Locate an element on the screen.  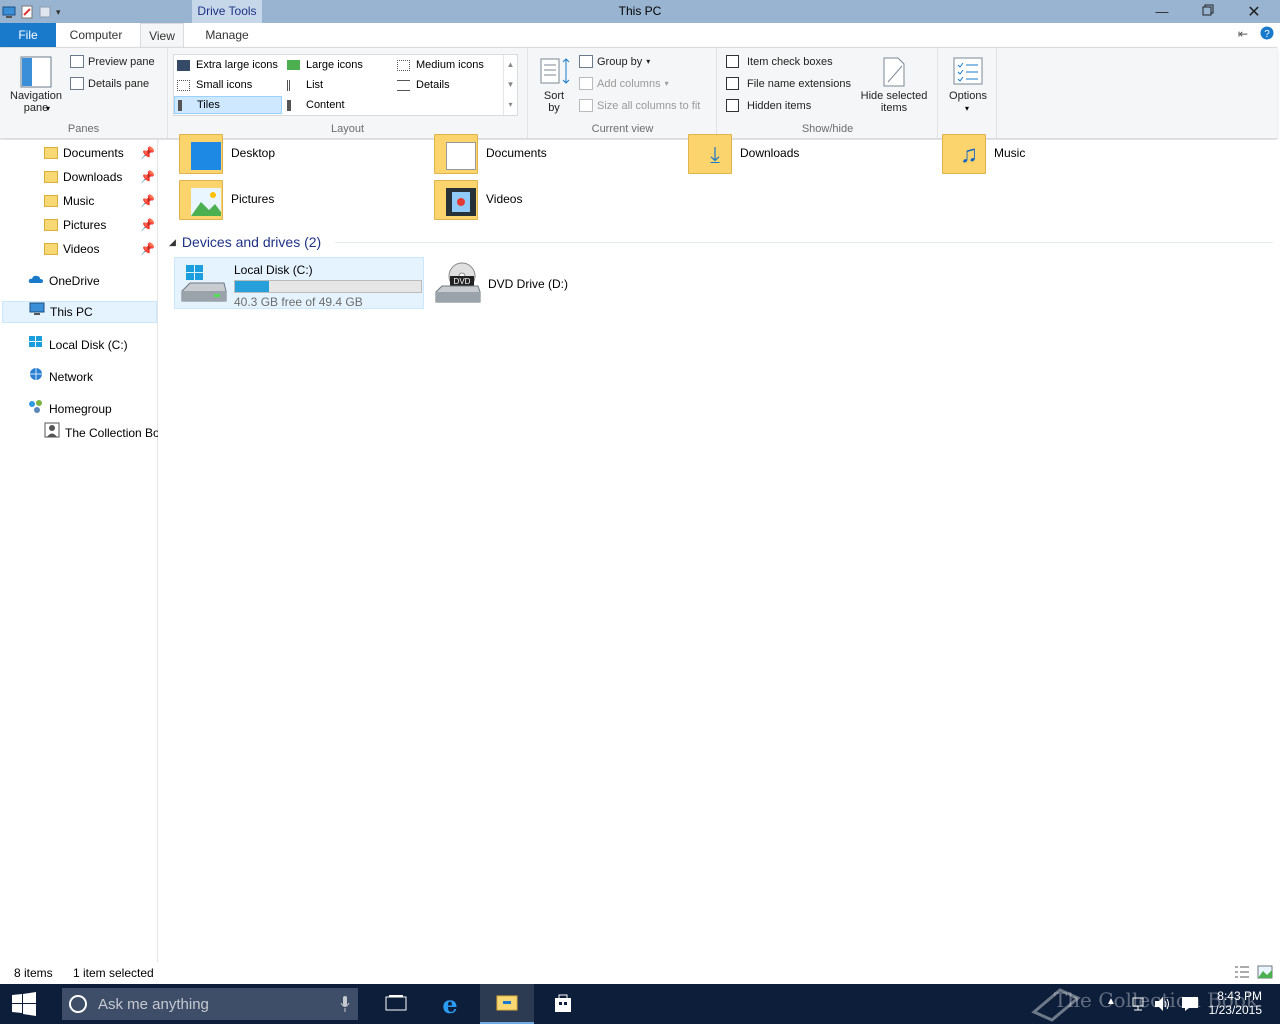
volume-icon is located at coordinates (1162, 1005).